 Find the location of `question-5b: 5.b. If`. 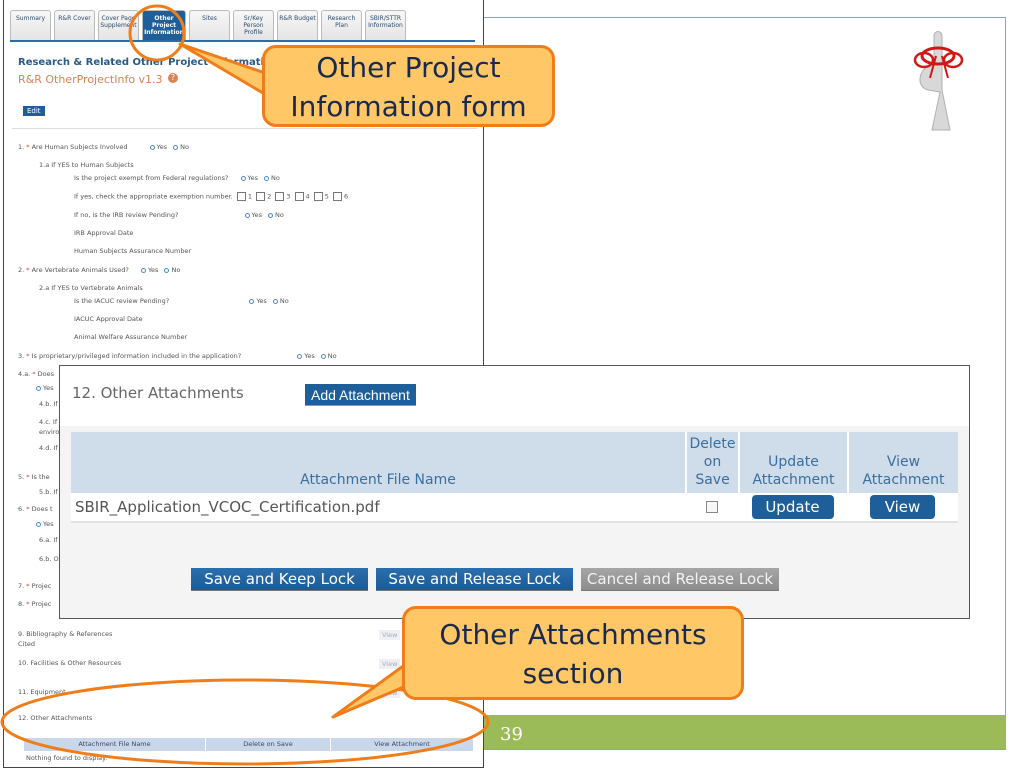

question-5b: 5.b. If is located at coordinates (48, 492).